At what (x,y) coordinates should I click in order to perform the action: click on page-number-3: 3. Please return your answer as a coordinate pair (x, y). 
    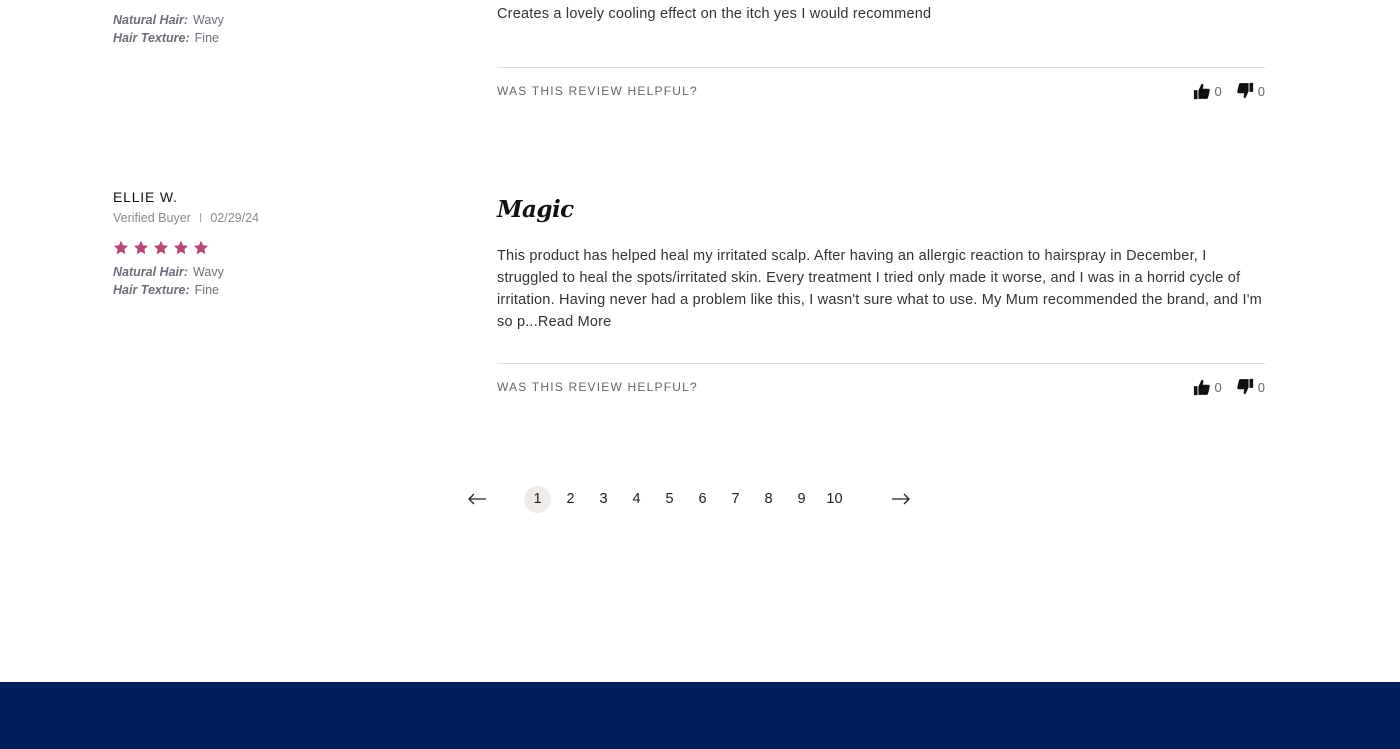
    Looking at the image, I should click on (603, 499).